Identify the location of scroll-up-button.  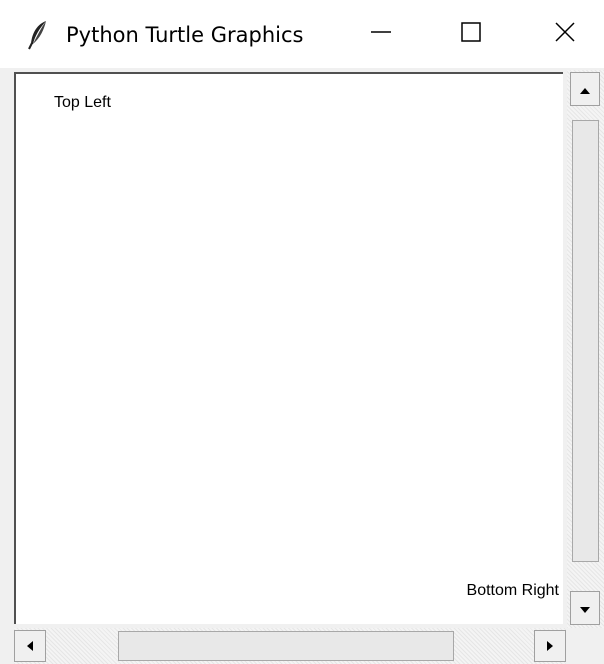
(585, 89).